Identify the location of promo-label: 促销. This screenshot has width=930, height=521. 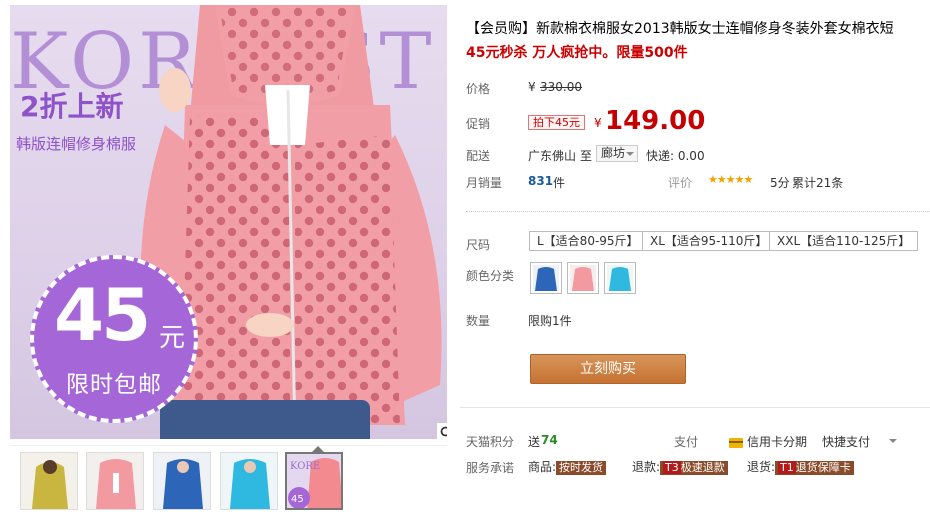
(478, 124).